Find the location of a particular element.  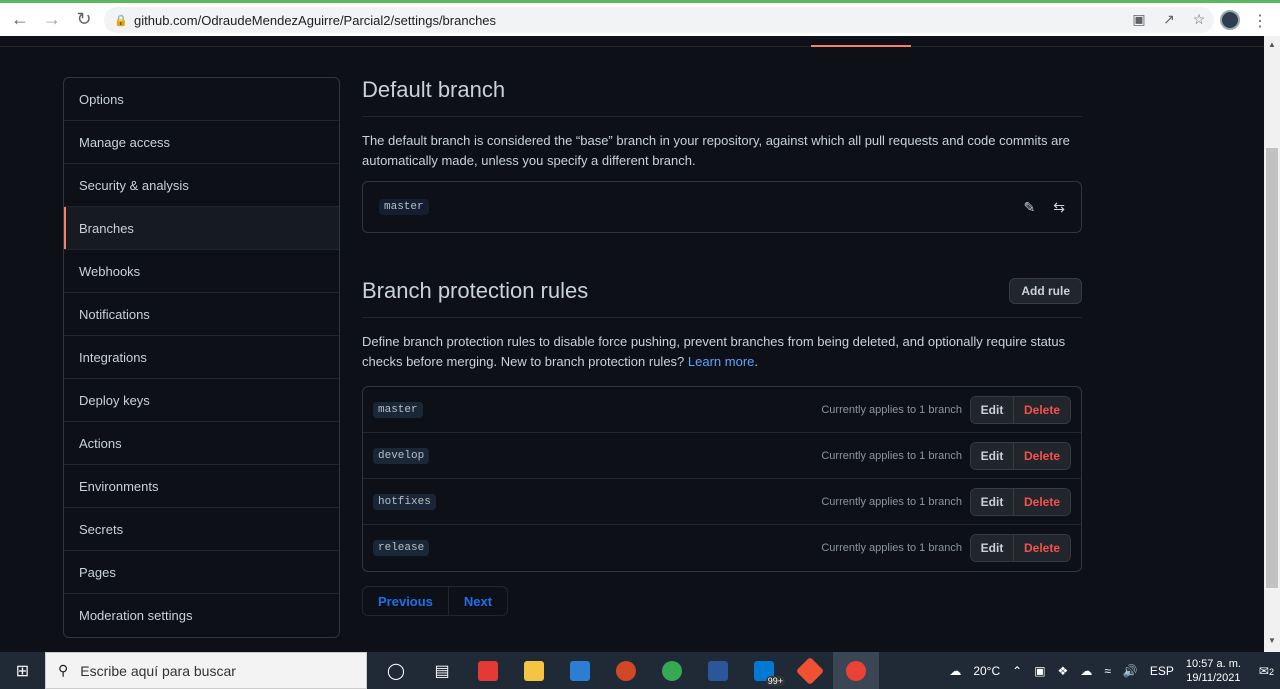

rule-pattern: release is located at coordinates (401, 548).